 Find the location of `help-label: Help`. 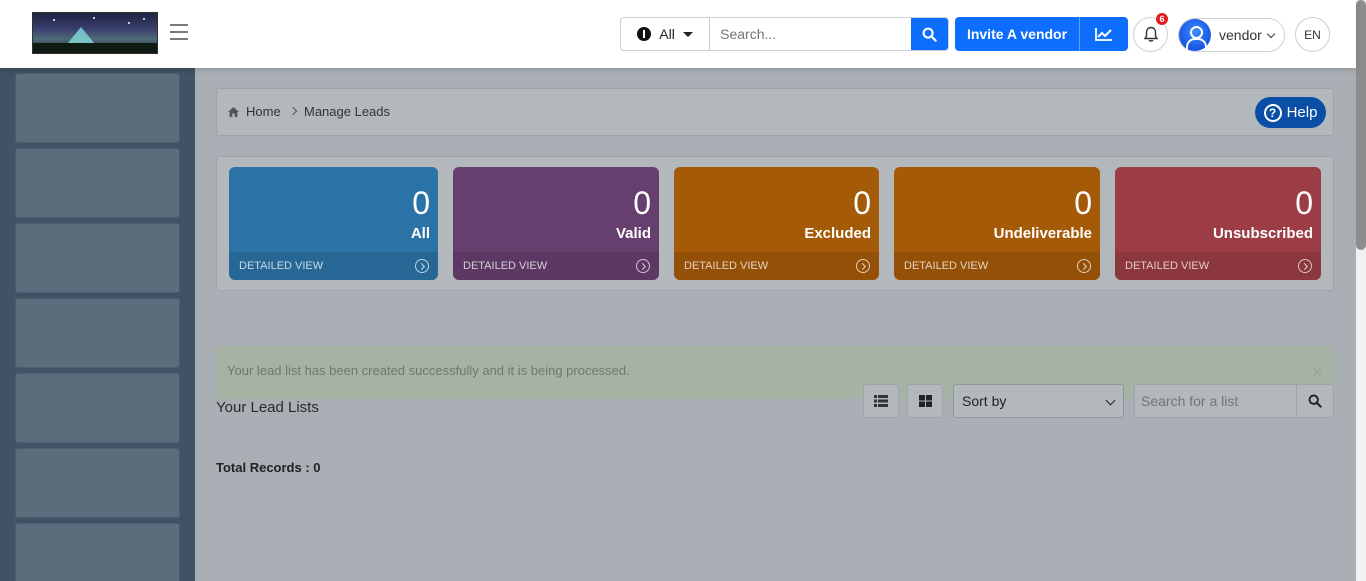

help-label: Help is located at coordinates (1302, 112).